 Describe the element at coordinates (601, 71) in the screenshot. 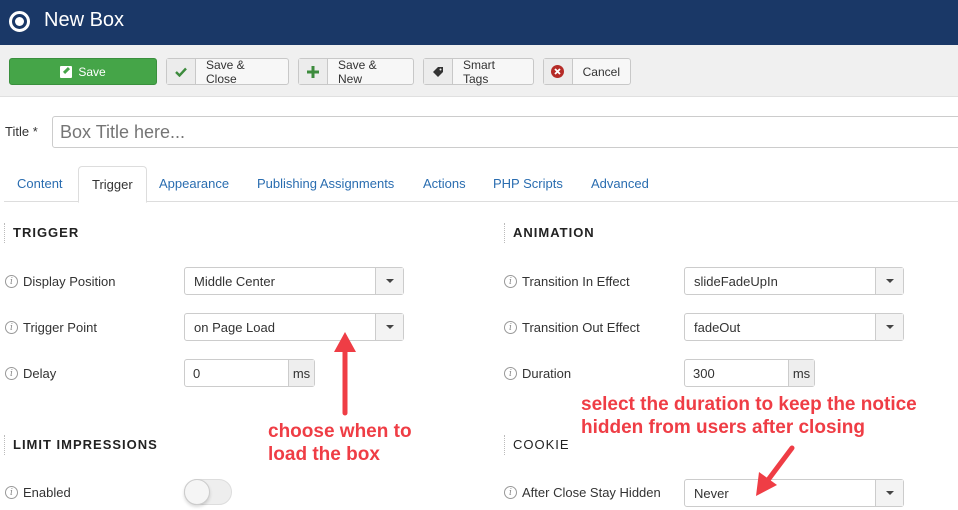

I see `cancel-label: Cancel` at that location.